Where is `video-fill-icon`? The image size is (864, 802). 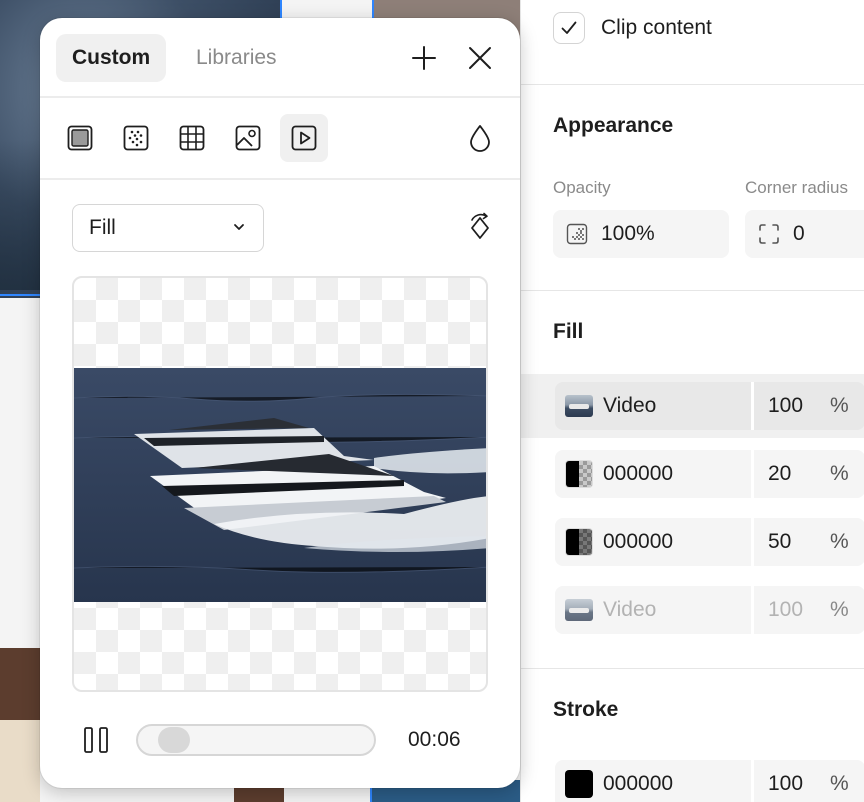
video-fill-icon is located at coordinates (304, 138).